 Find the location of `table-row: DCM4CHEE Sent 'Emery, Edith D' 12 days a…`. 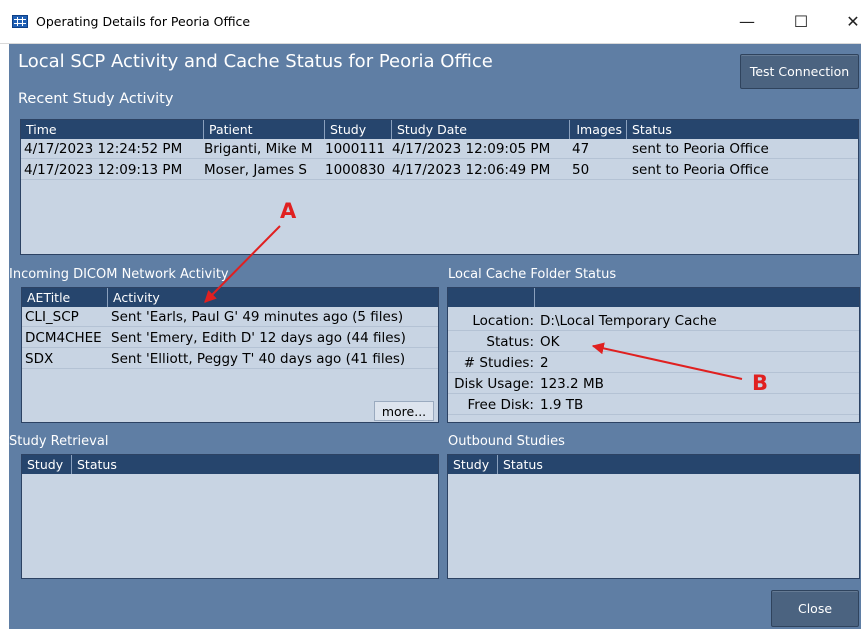

table-row: DCM4CHEE Sent 'Emery, Edith D' 12 days a… is located at coordinates (230, 338).